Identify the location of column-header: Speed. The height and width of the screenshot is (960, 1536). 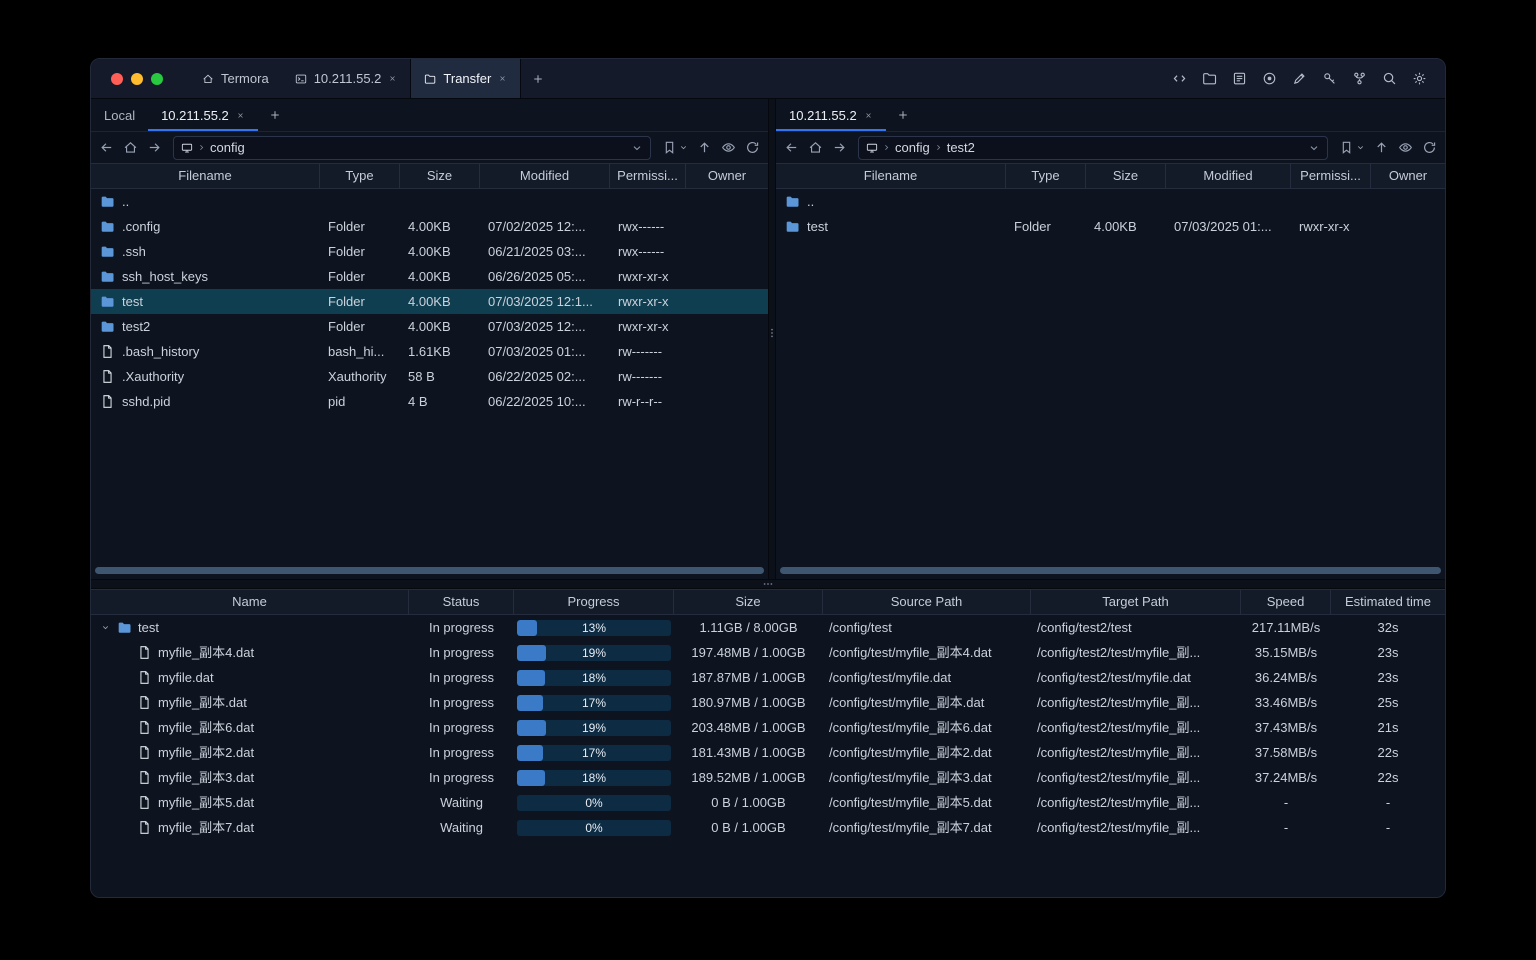
(1286, 602).